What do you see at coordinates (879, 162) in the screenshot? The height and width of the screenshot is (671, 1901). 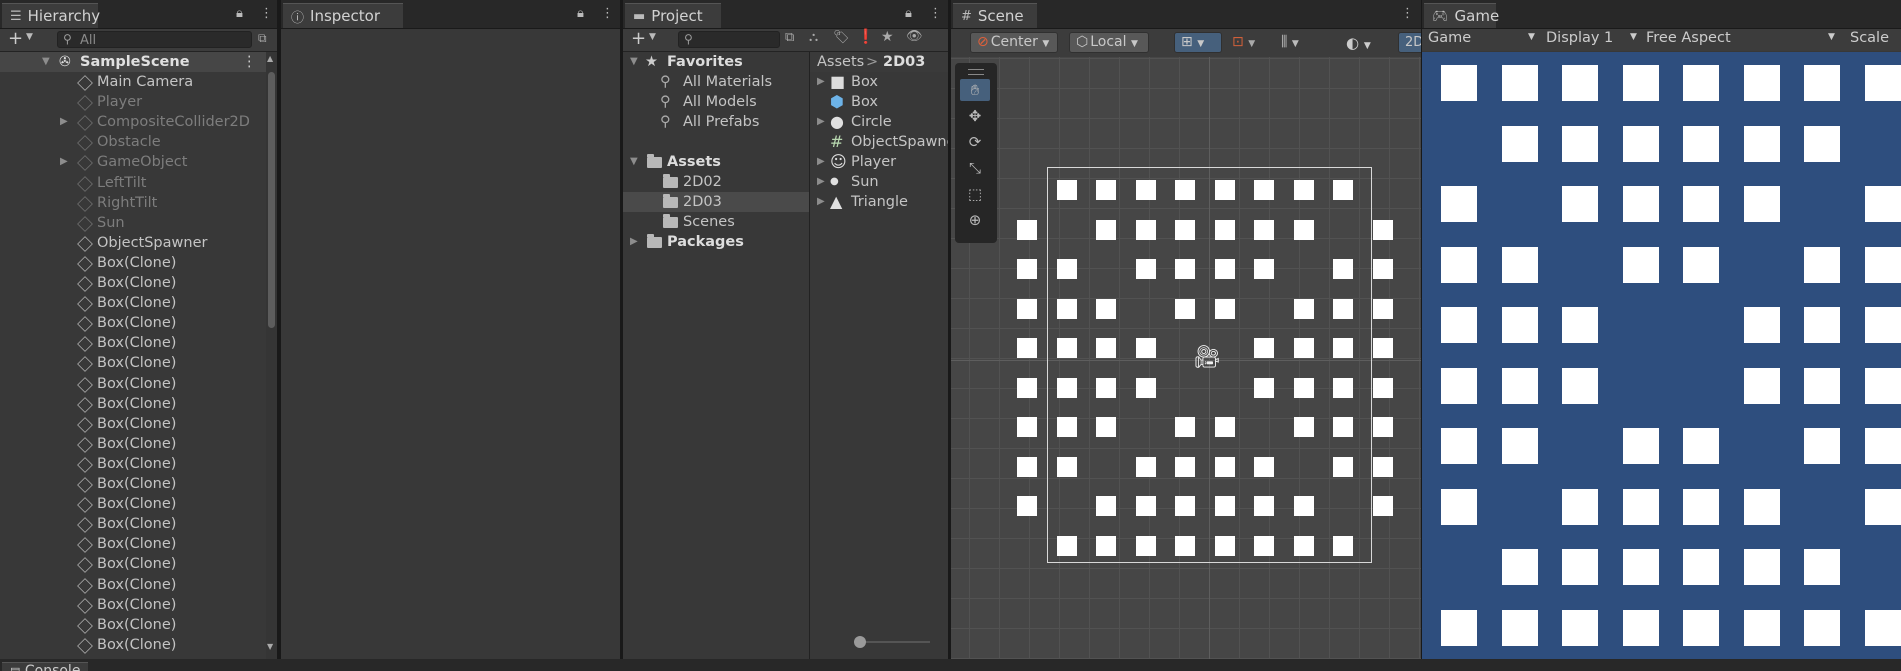 I see `file-item: ▶ ☺ Player` at bounding box center [879, 162].